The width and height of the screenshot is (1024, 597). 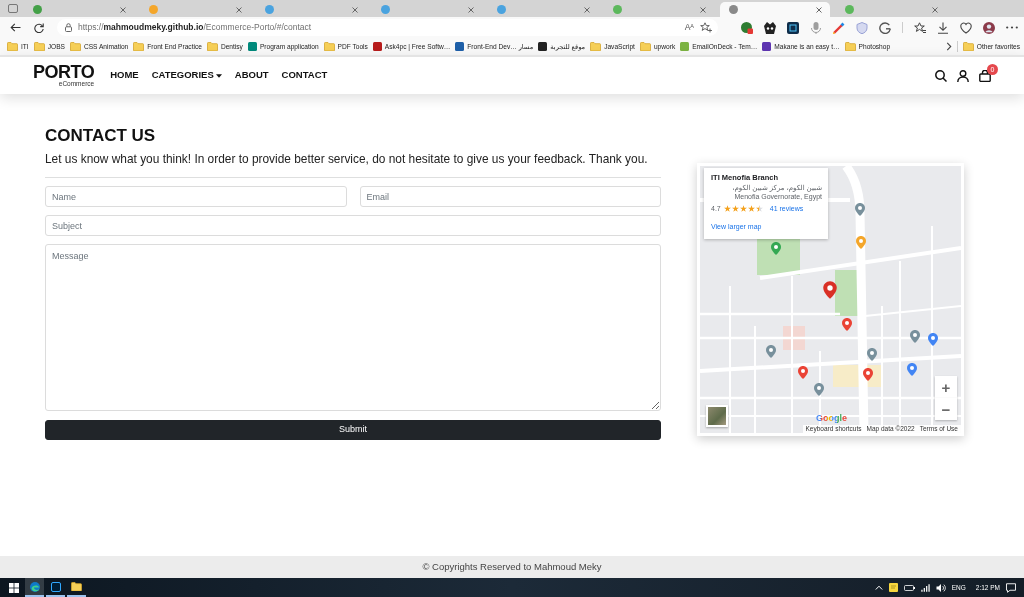 I want to click on satellite-thumbnail, so click(x=717, y=416).